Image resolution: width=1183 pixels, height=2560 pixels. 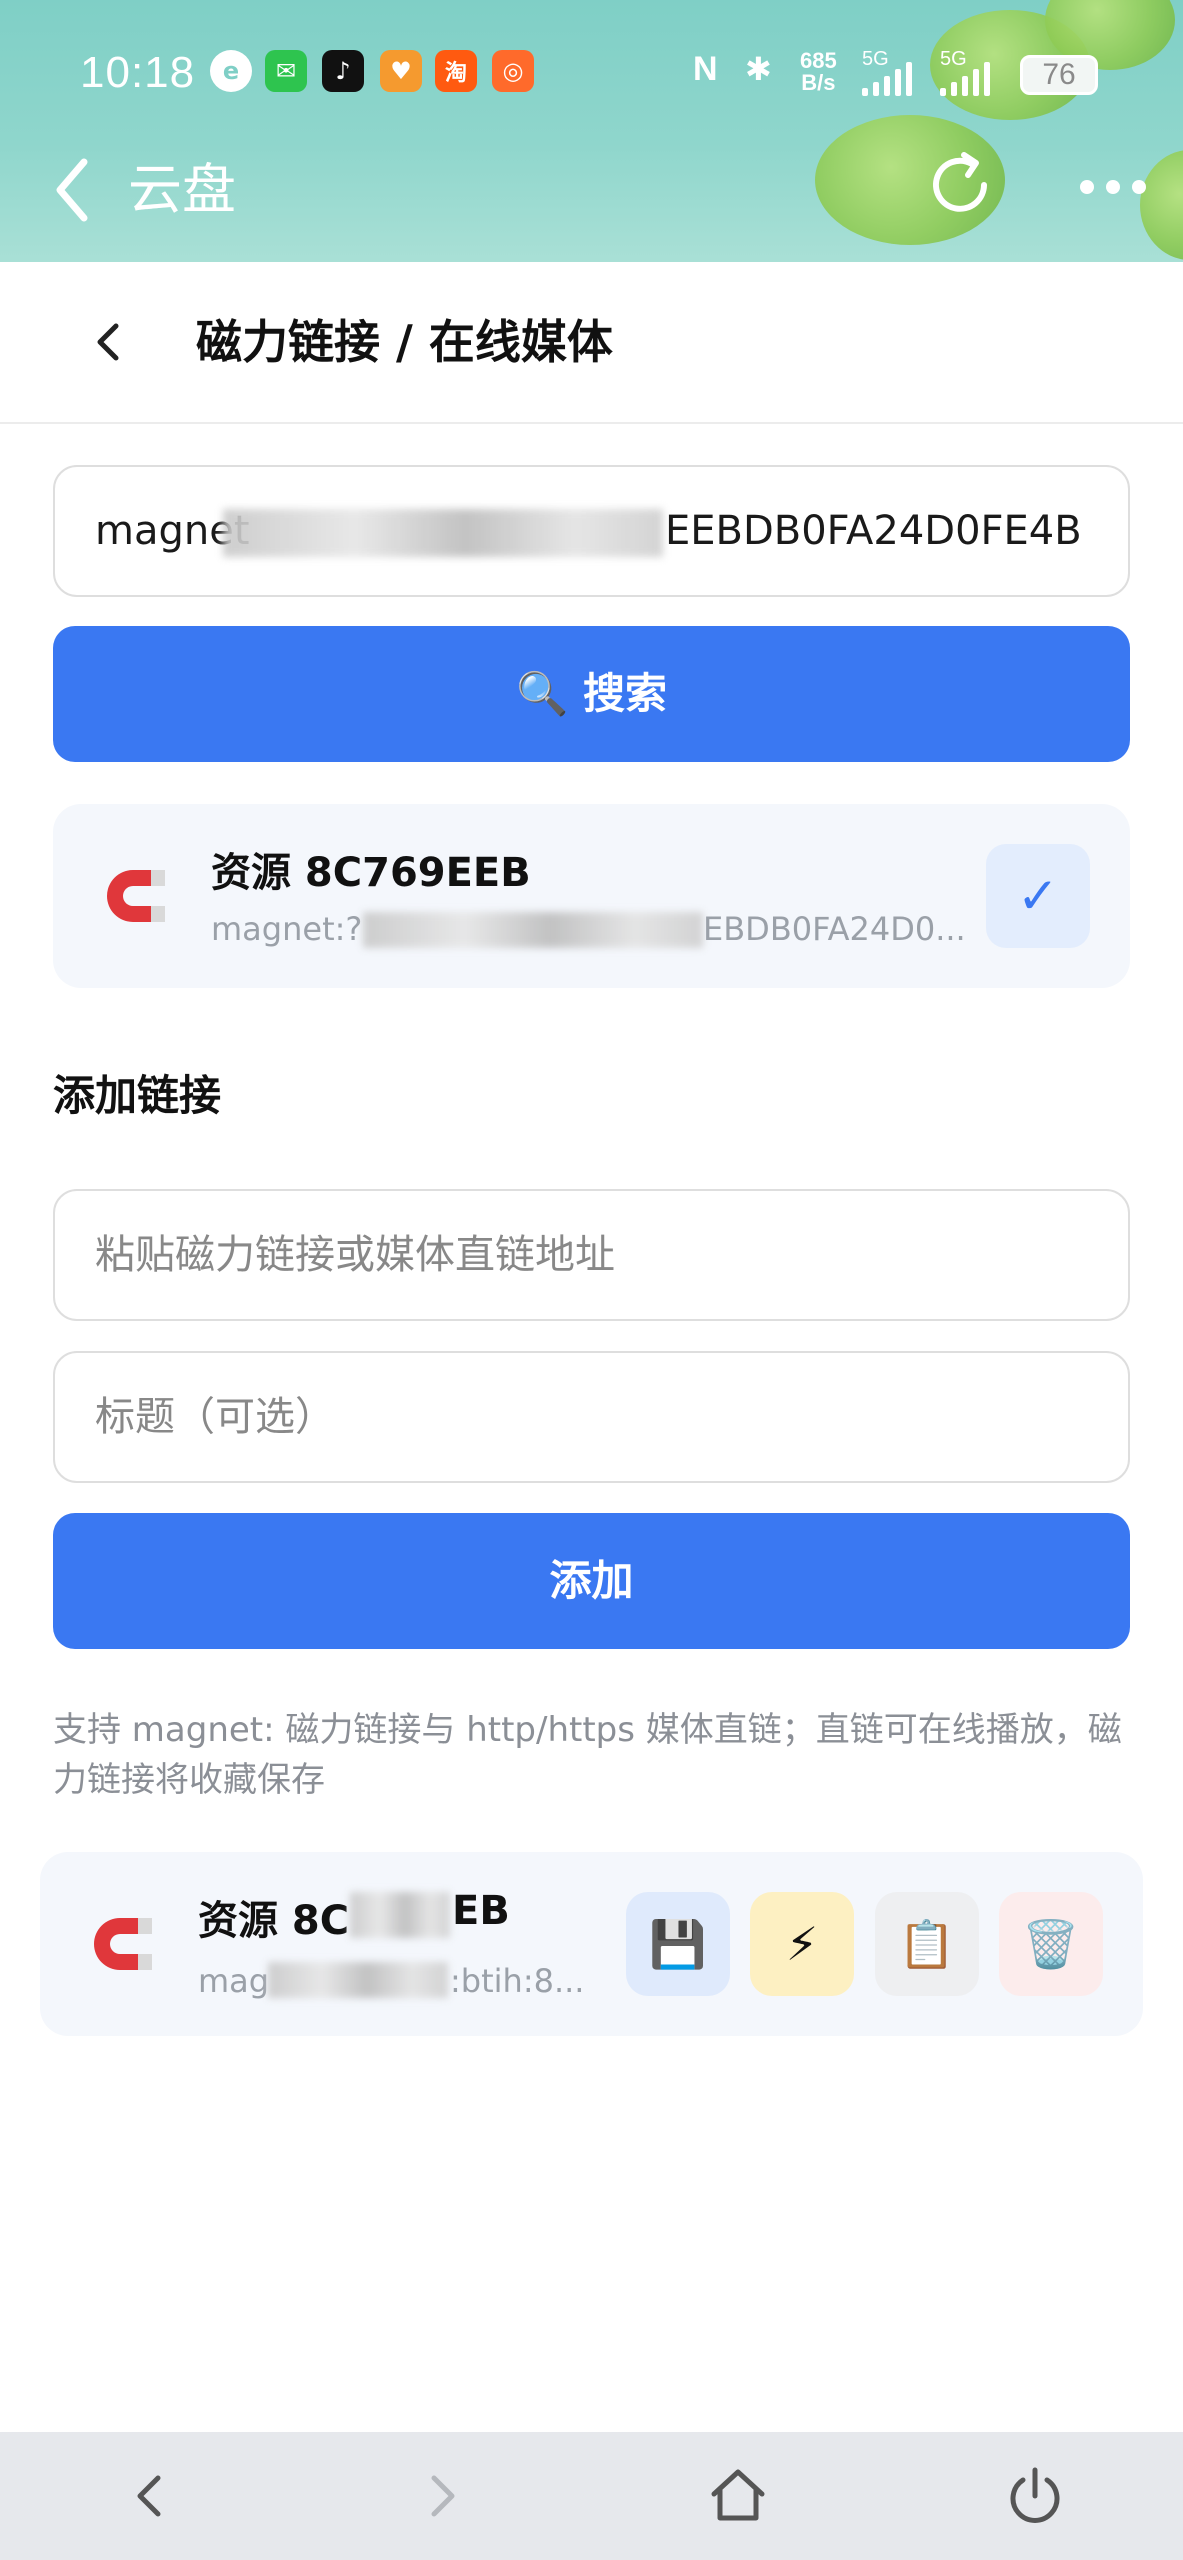 What do you see at coordinates (182, 189) in the screenshot?
I see `app-title: 云盘` at bounding box center [182, 189].